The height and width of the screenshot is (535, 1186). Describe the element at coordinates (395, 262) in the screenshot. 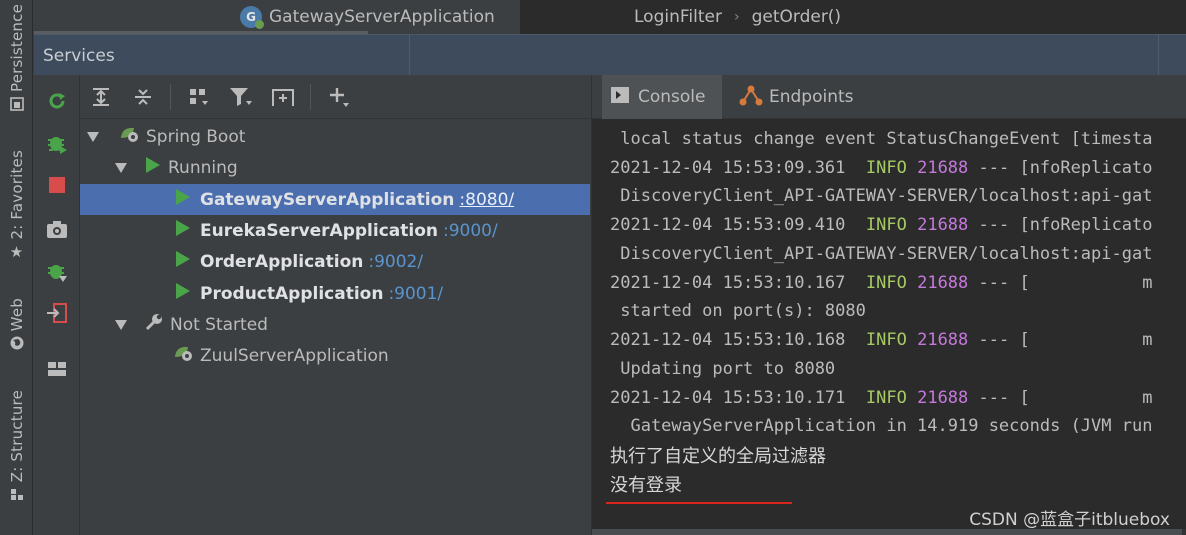

I see `port-link: :9002/` at that location.